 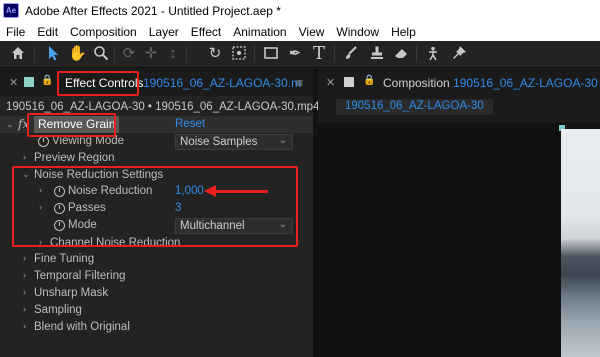 What do you see at coordinates (156, 225) in the screenshot?
I see `mode-row: Mode Multichannel ⌄` at bounding box center [156, 225].